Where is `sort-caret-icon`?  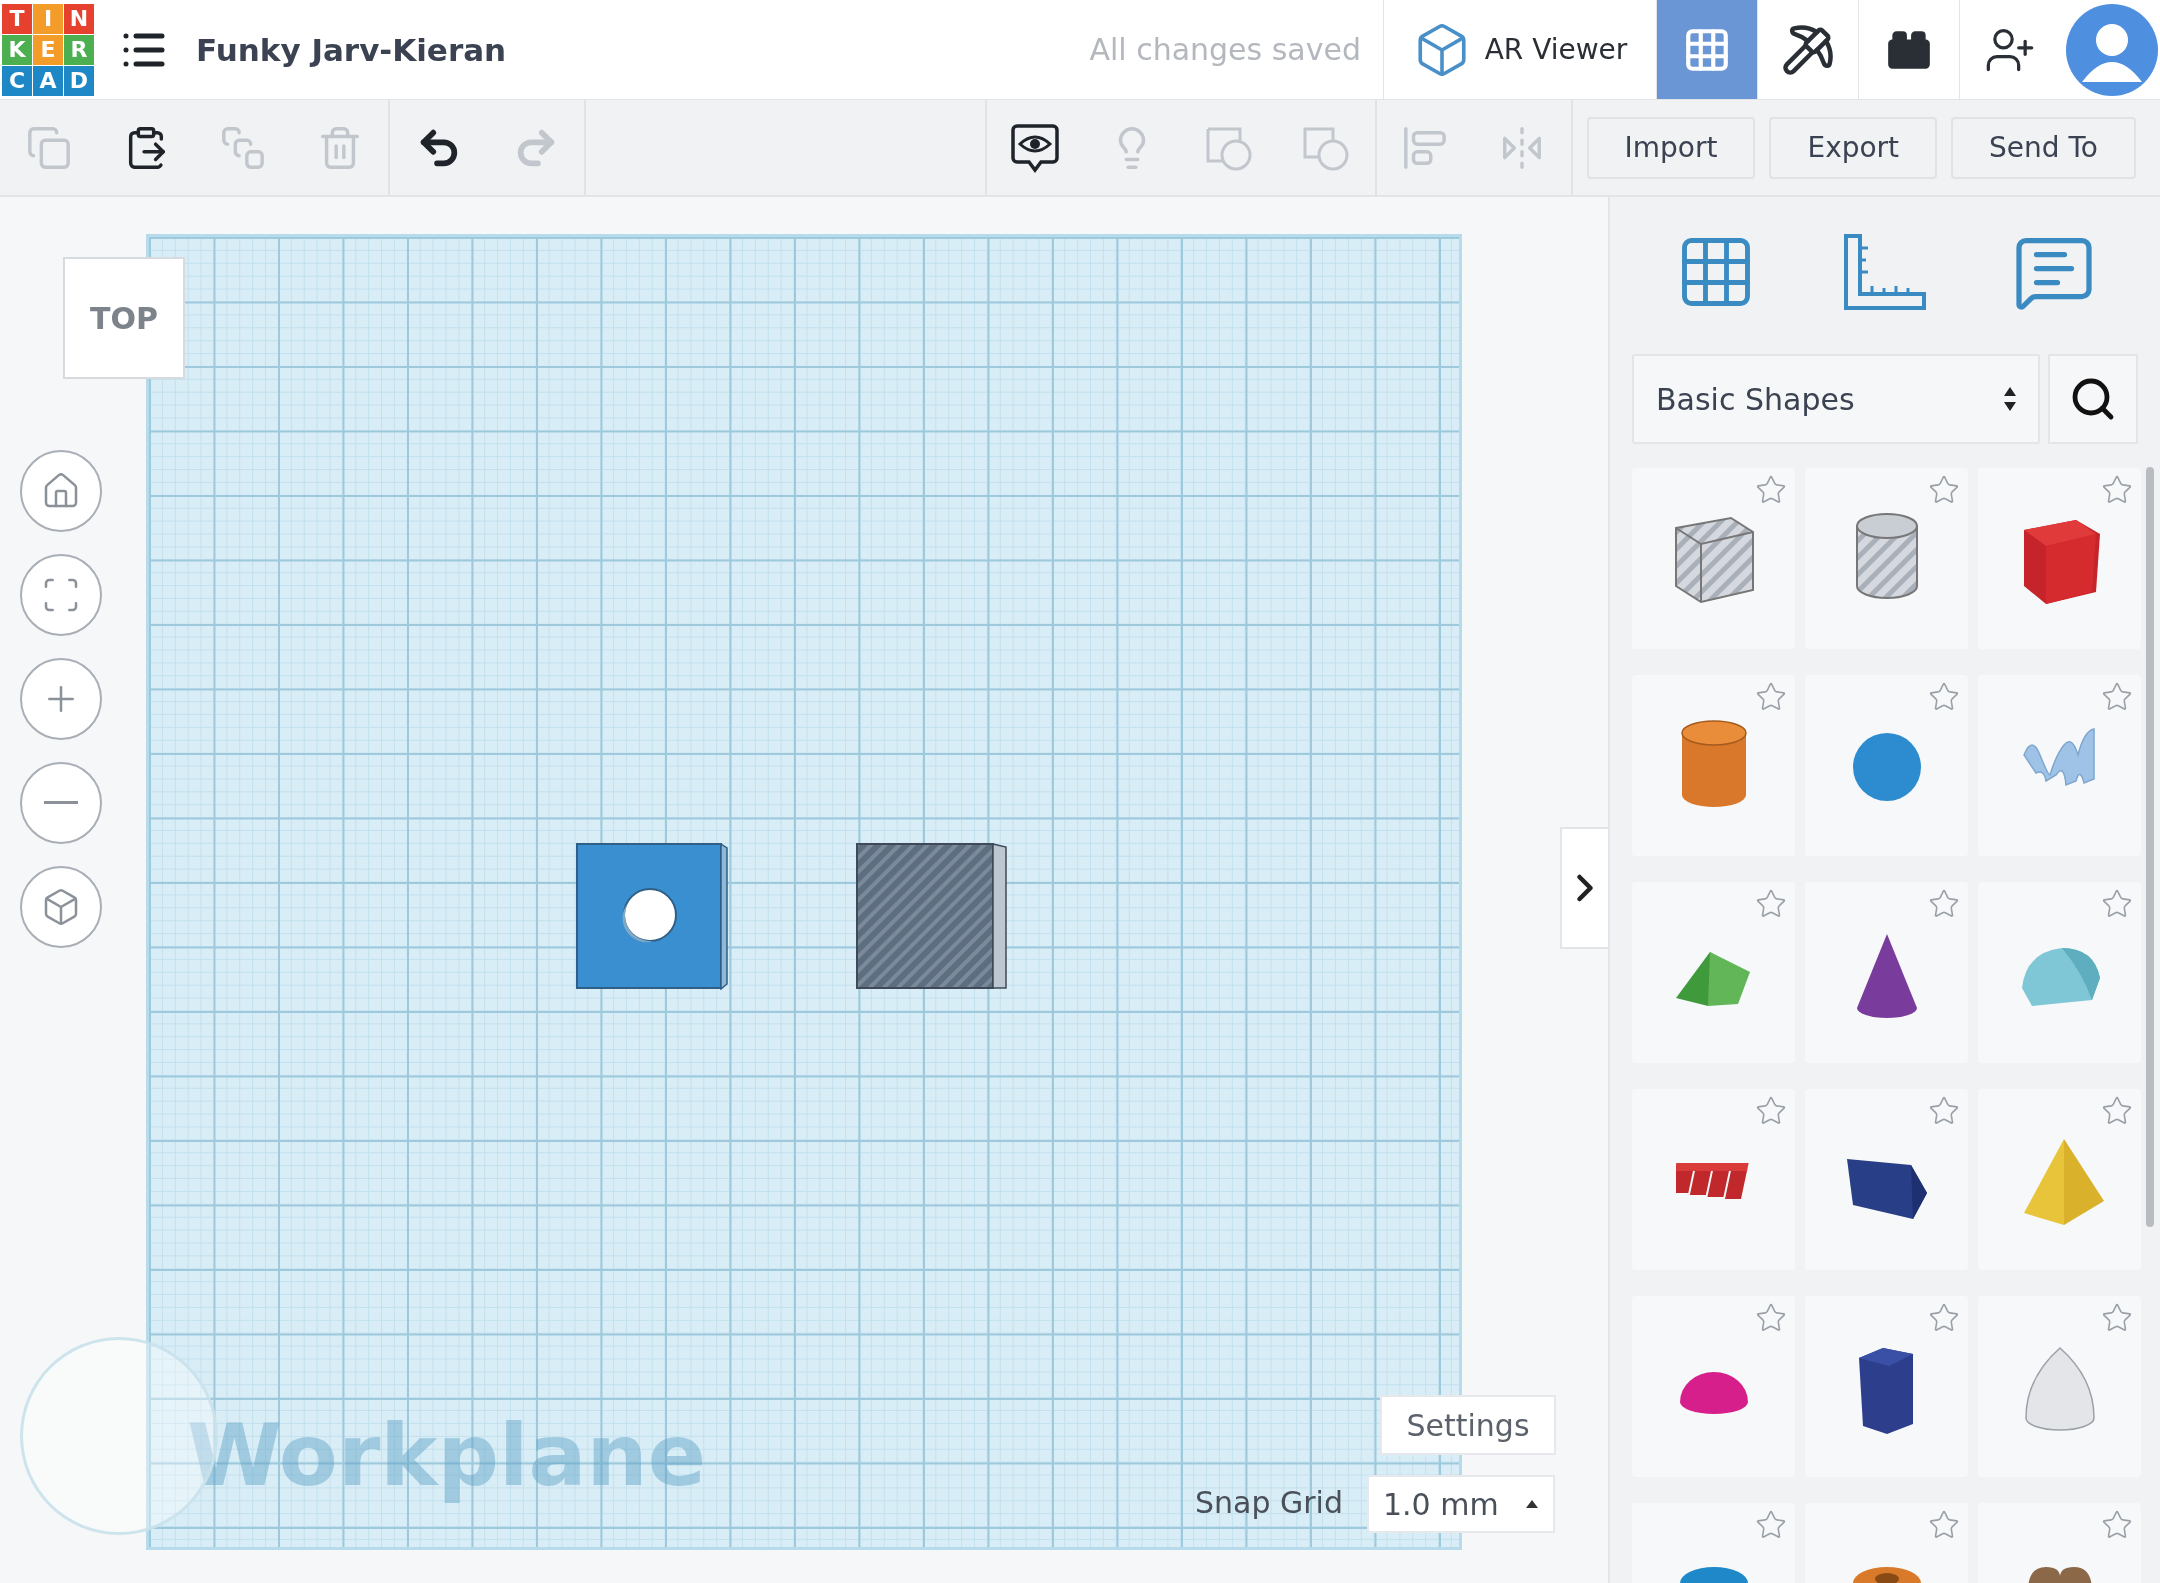 sort-caret-icon is located at coordinates (2010, 399).